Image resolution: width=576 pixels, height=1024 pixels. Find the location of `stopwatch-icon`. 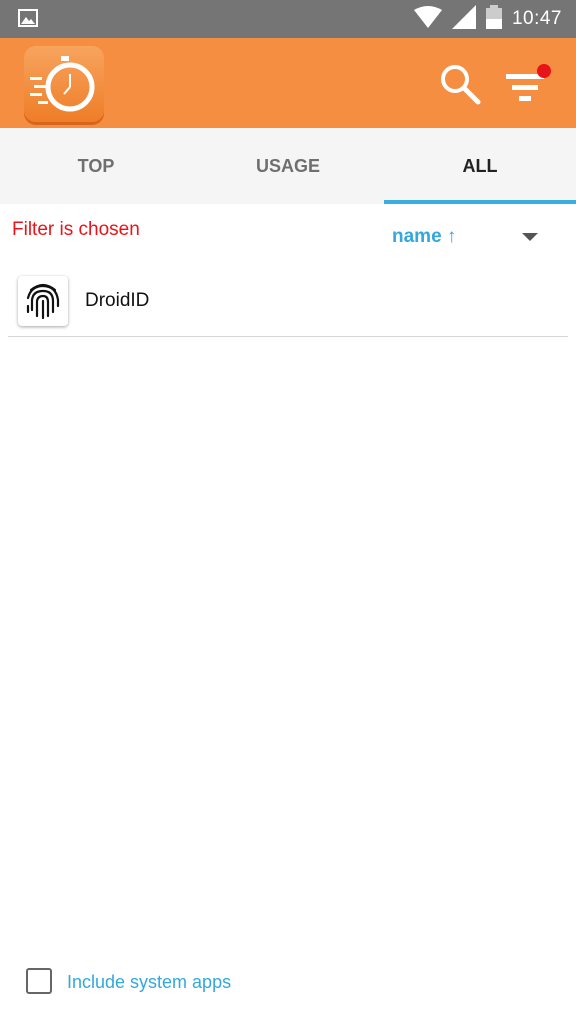

stopwatch-icon is located at coordinates (64, 84).